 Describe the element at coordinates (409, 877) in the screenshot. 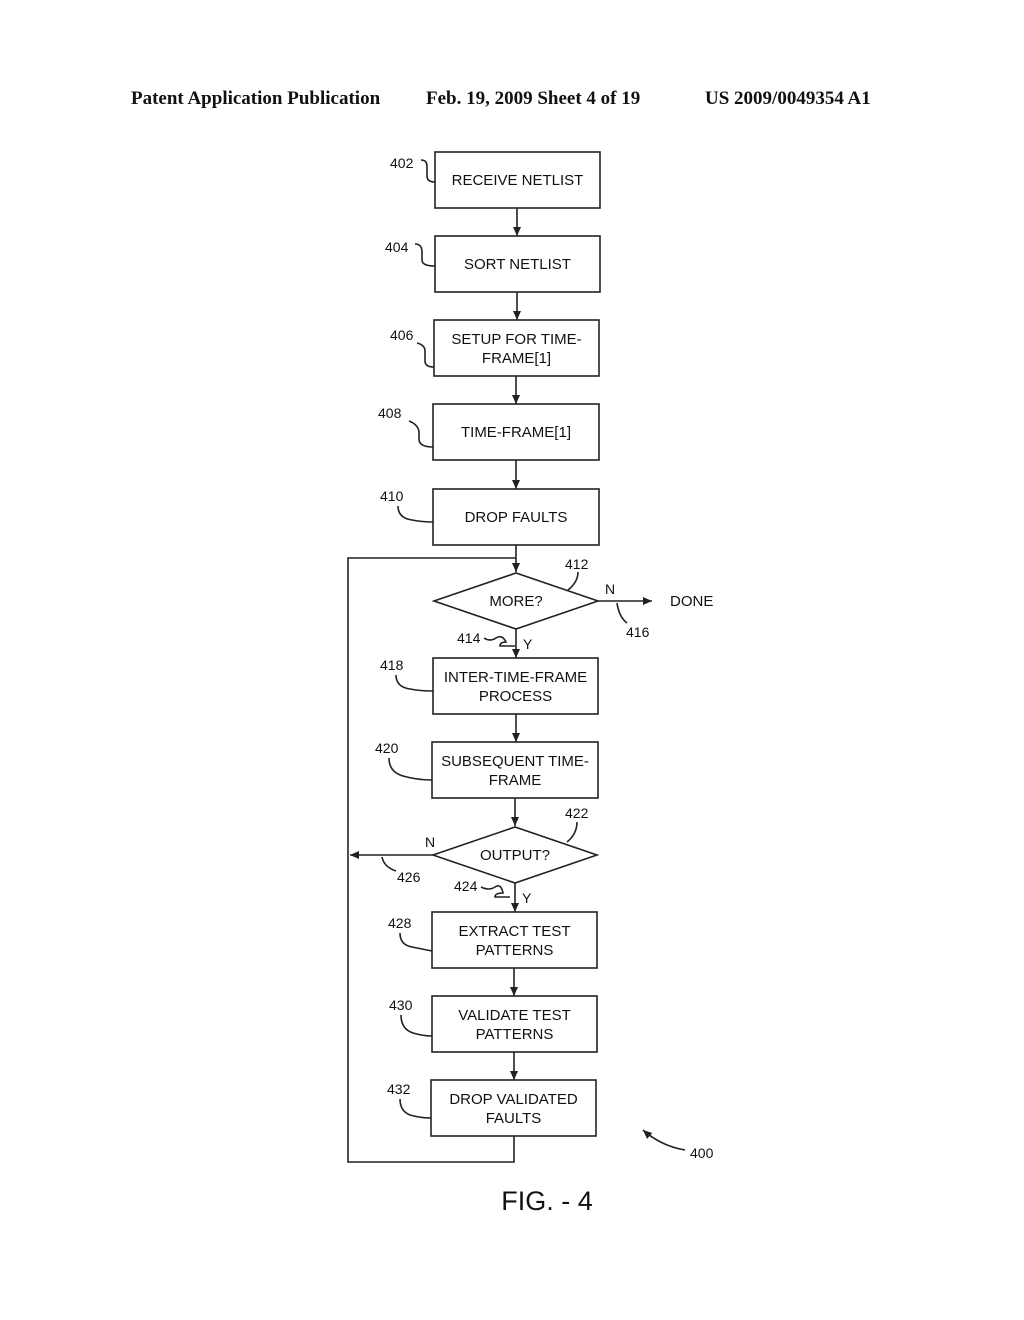

I see `reference-numeral: 426` at that location.